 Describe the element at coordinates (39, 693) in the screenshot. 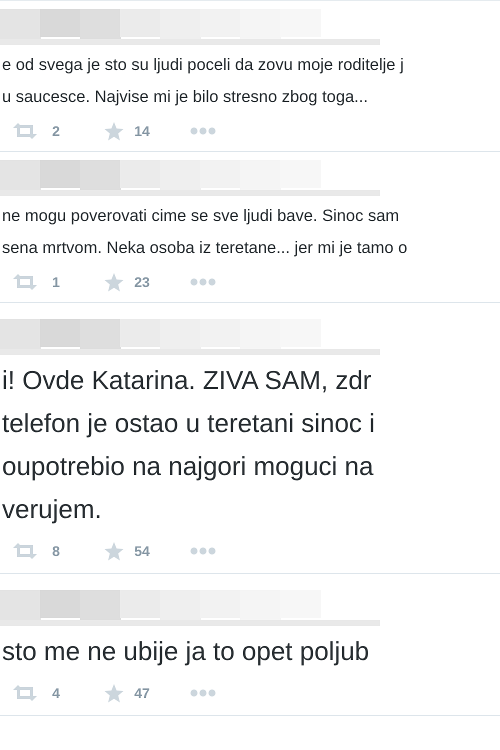

I see `retweet-button: 4` at that location.